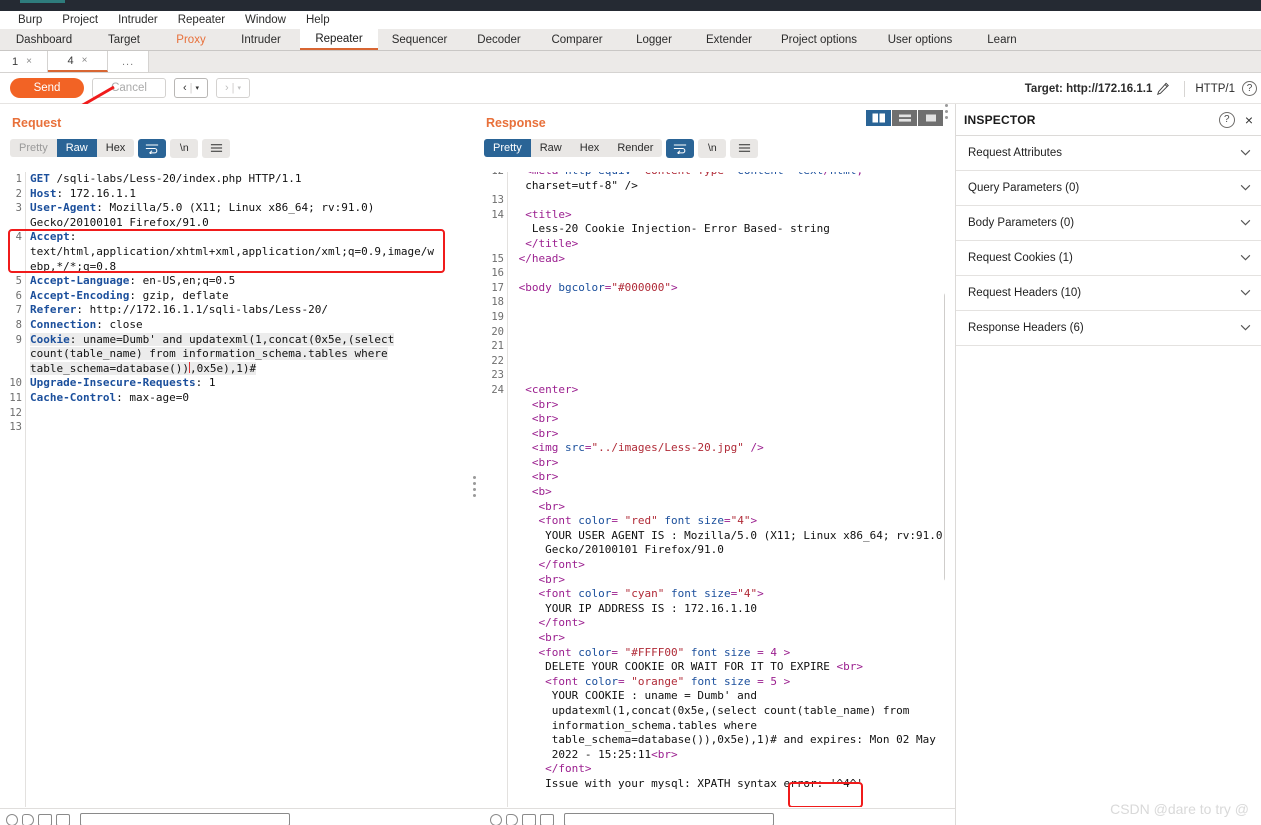 This screenshot has width=1261, height=825. I want to click on tab-learn: Learn, so click(1002, 39).